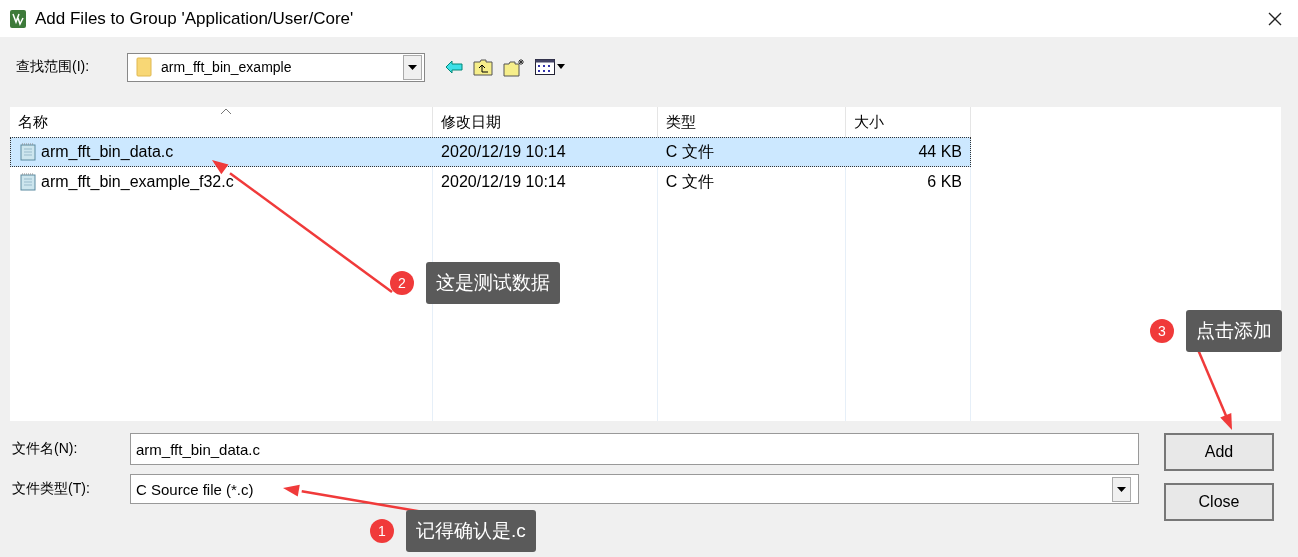  I want to click on annotation-label: 记得确认是.c, so click(471, 531).